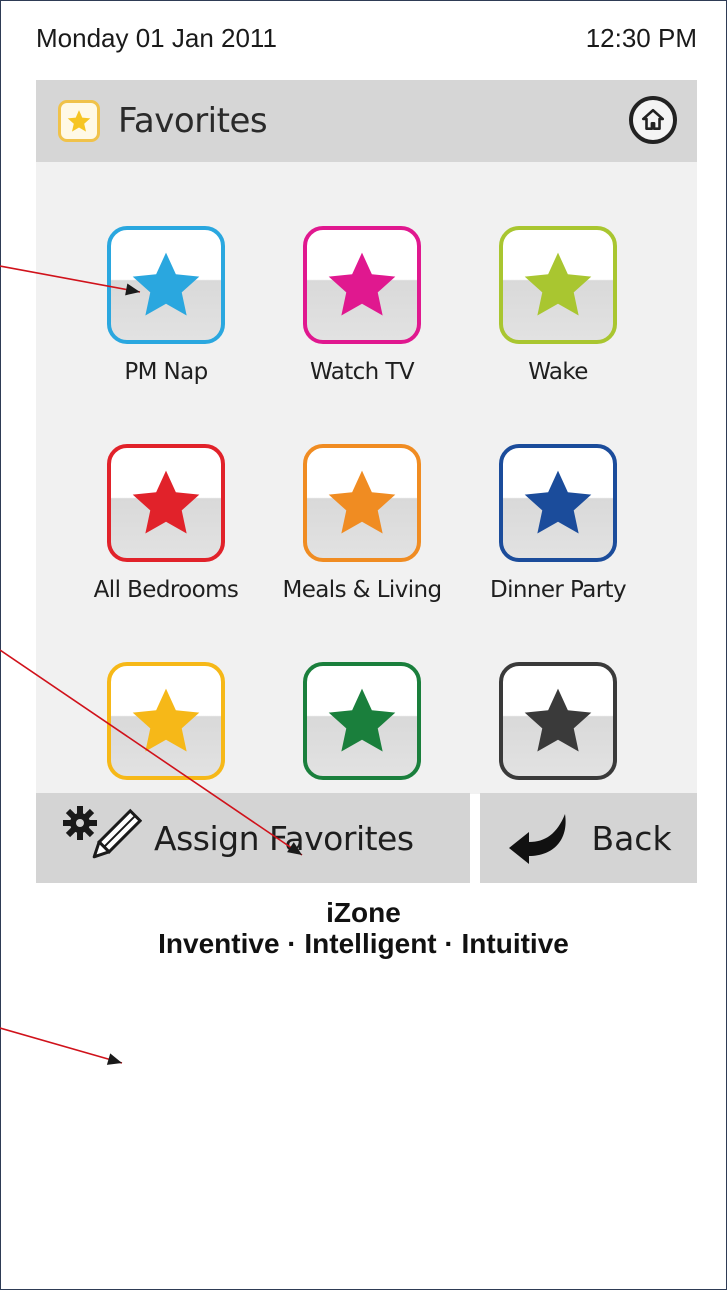 Image resolution: width=727 pixels, height=1290 pixels. Describe the element at coordinates (284, 838) in the screenshot. I see `assign-favorites-label: Assign Favorites` at that location.